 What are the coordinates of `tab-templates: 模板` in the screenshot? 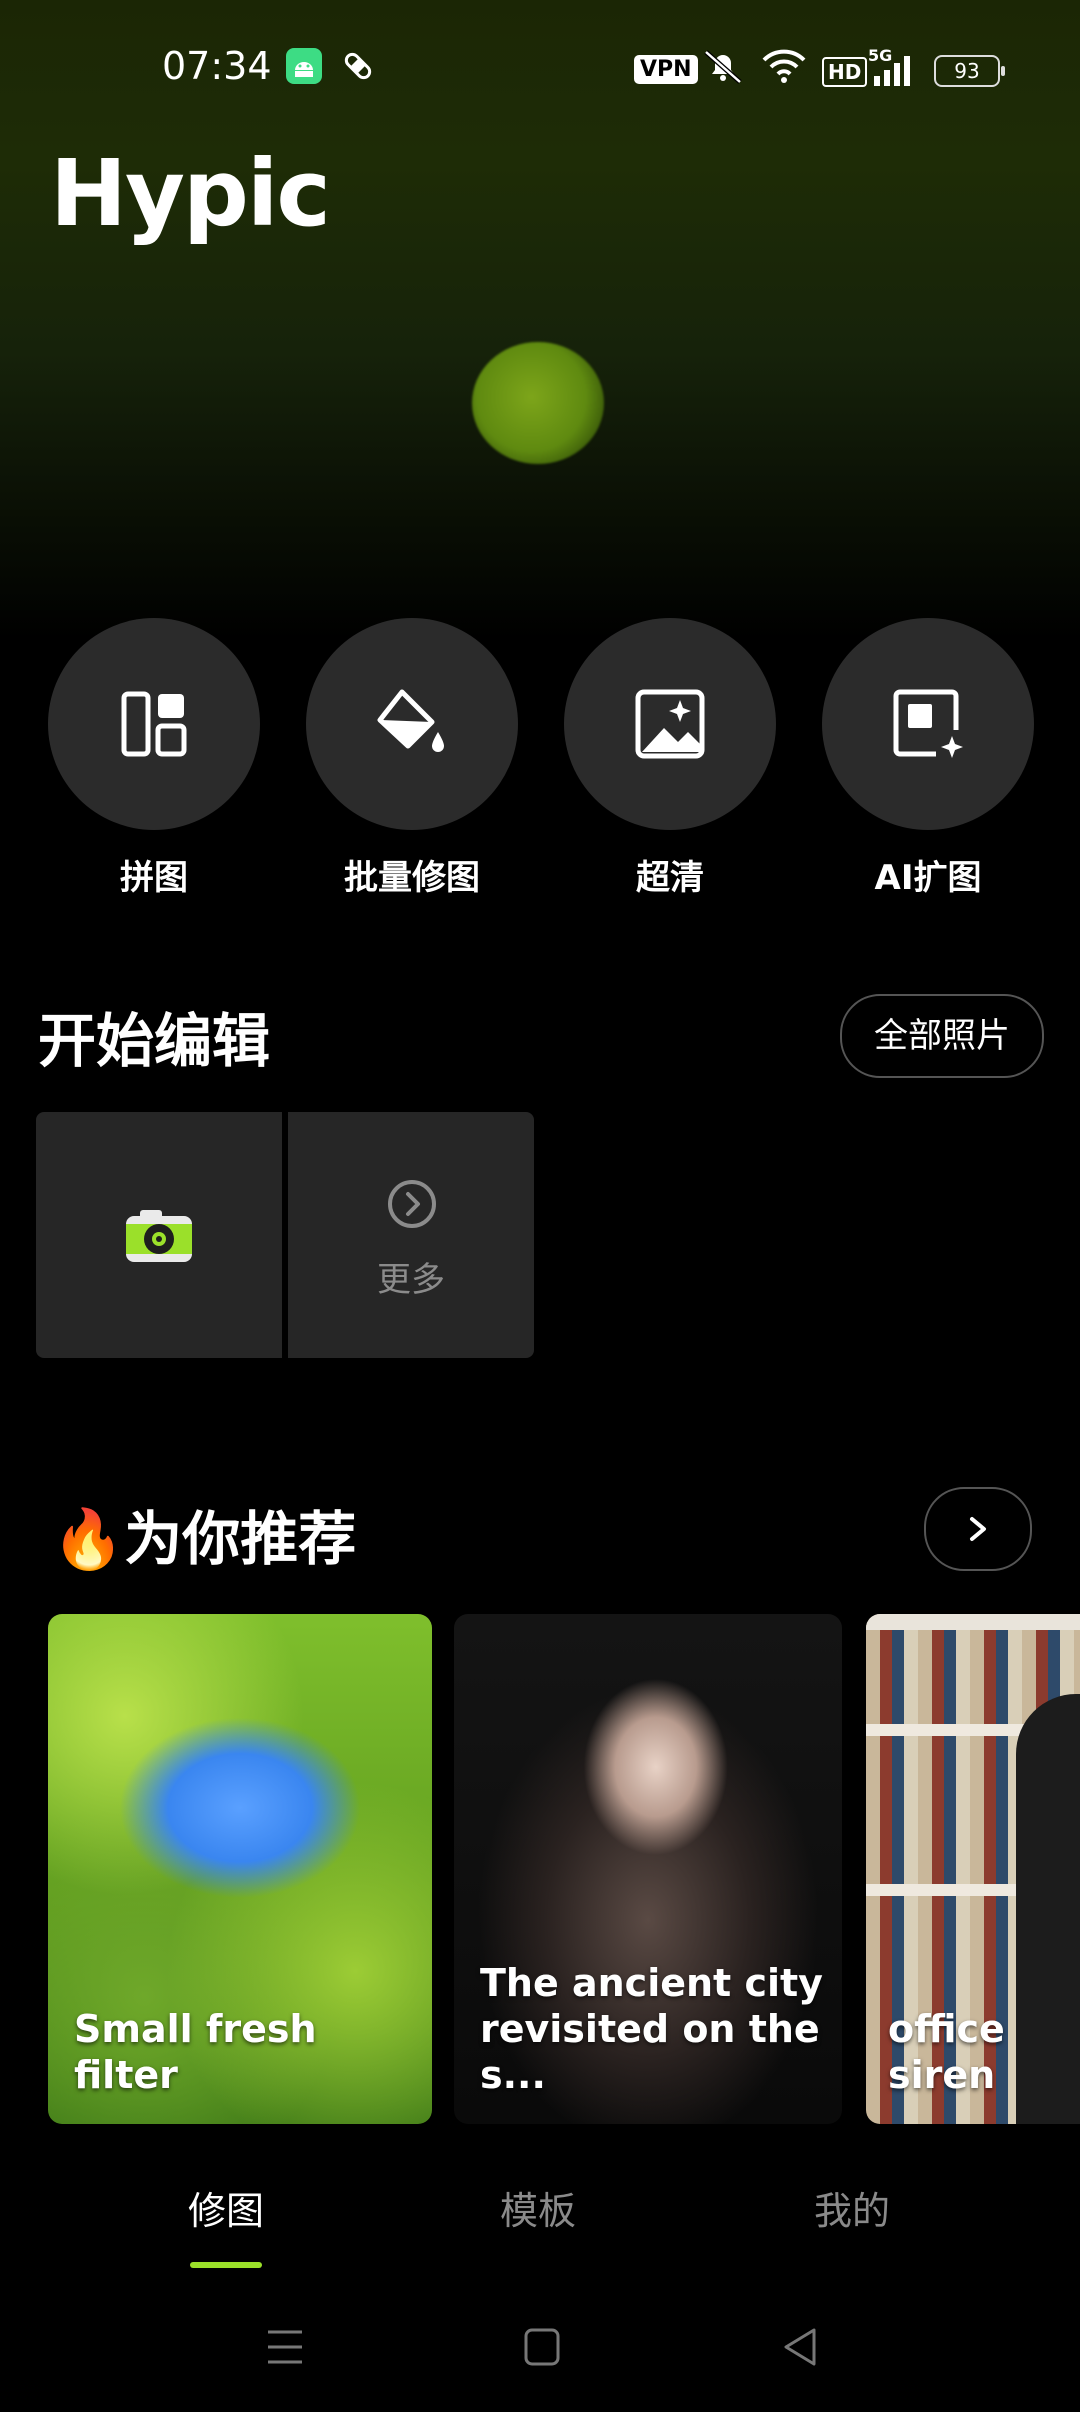 It's located at (538, 2207).